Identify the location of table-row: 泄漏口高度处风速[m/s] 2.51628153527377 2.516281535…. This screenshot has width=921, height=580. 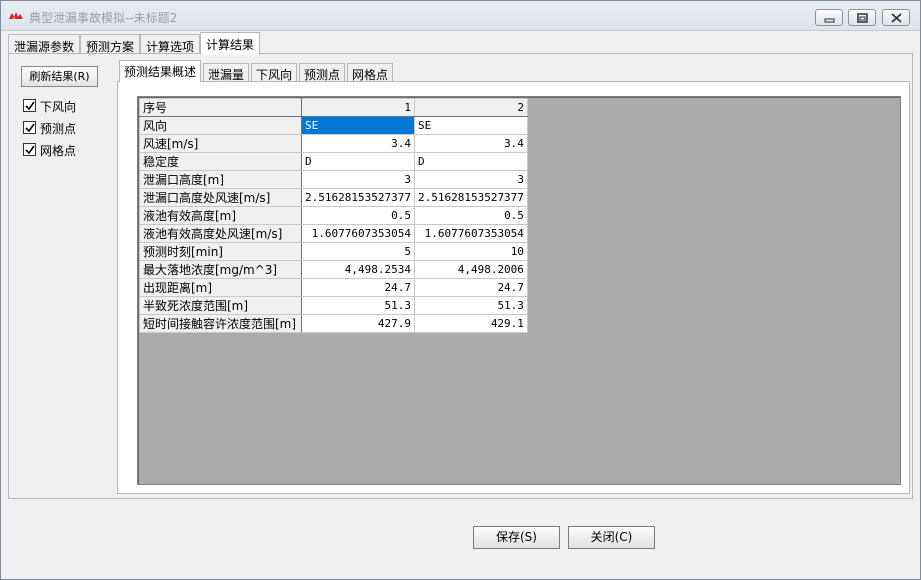
(333, 197).